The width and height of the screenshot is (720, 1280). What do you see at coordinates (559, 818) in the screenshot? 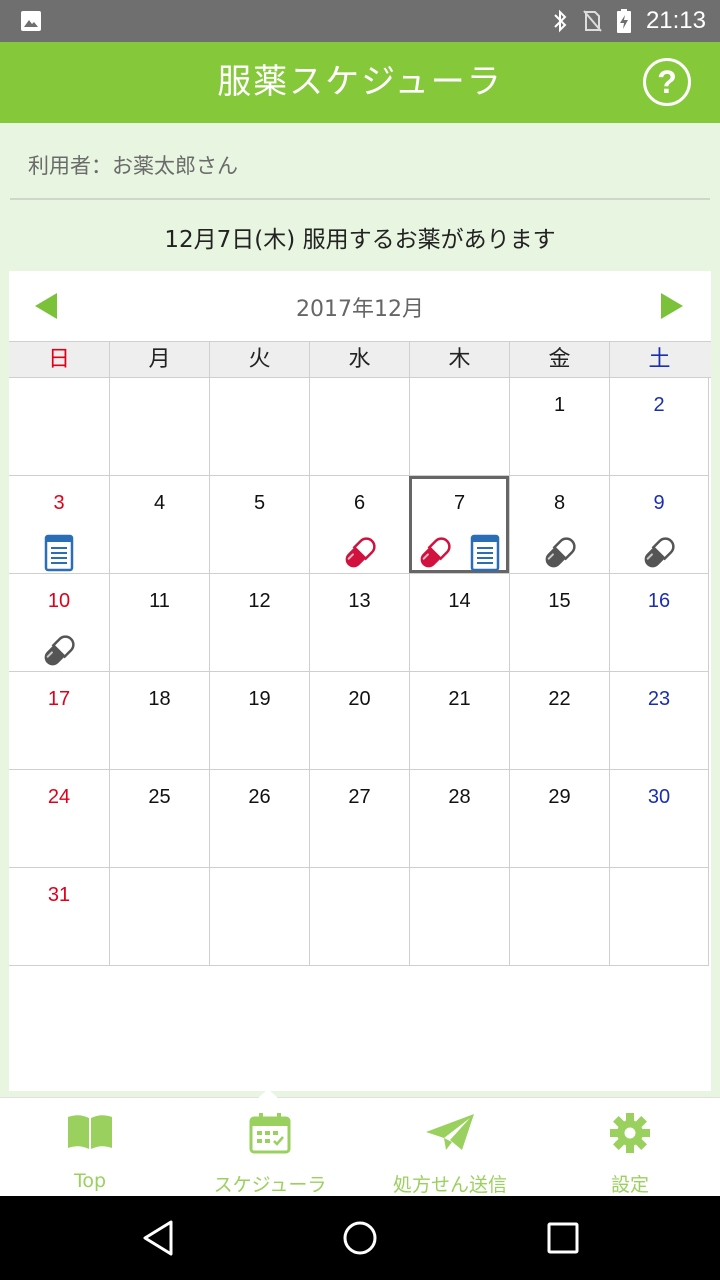
I see `calendar-day-29: 29` at bounding box center [559, 818].